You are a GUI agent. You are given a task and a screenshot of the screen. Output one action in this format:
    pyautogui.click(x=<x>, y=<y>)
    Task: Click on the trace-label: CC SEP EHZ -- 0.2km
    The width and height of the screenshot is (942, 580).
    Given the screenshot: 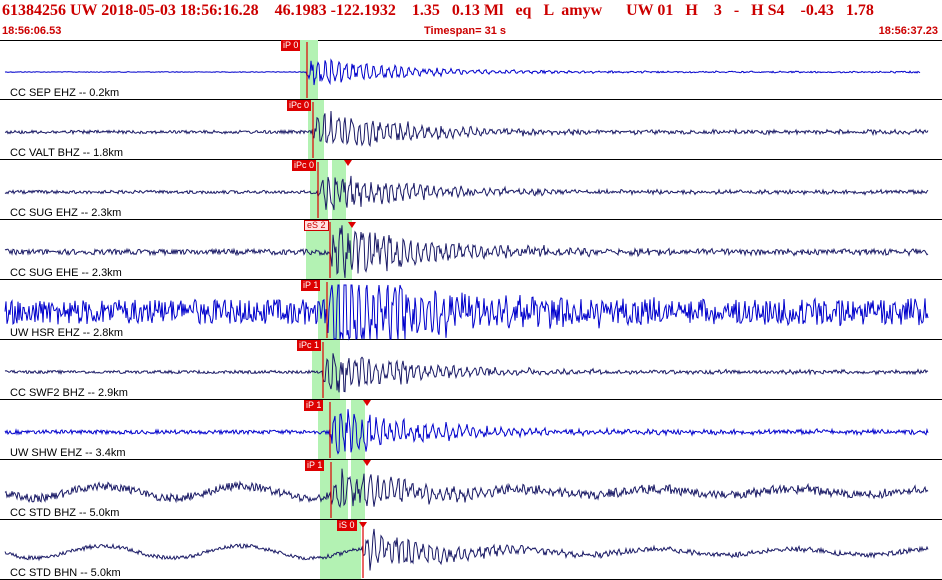 What is the action you would take?
    pyautogui.click(x=65, y=93)
    